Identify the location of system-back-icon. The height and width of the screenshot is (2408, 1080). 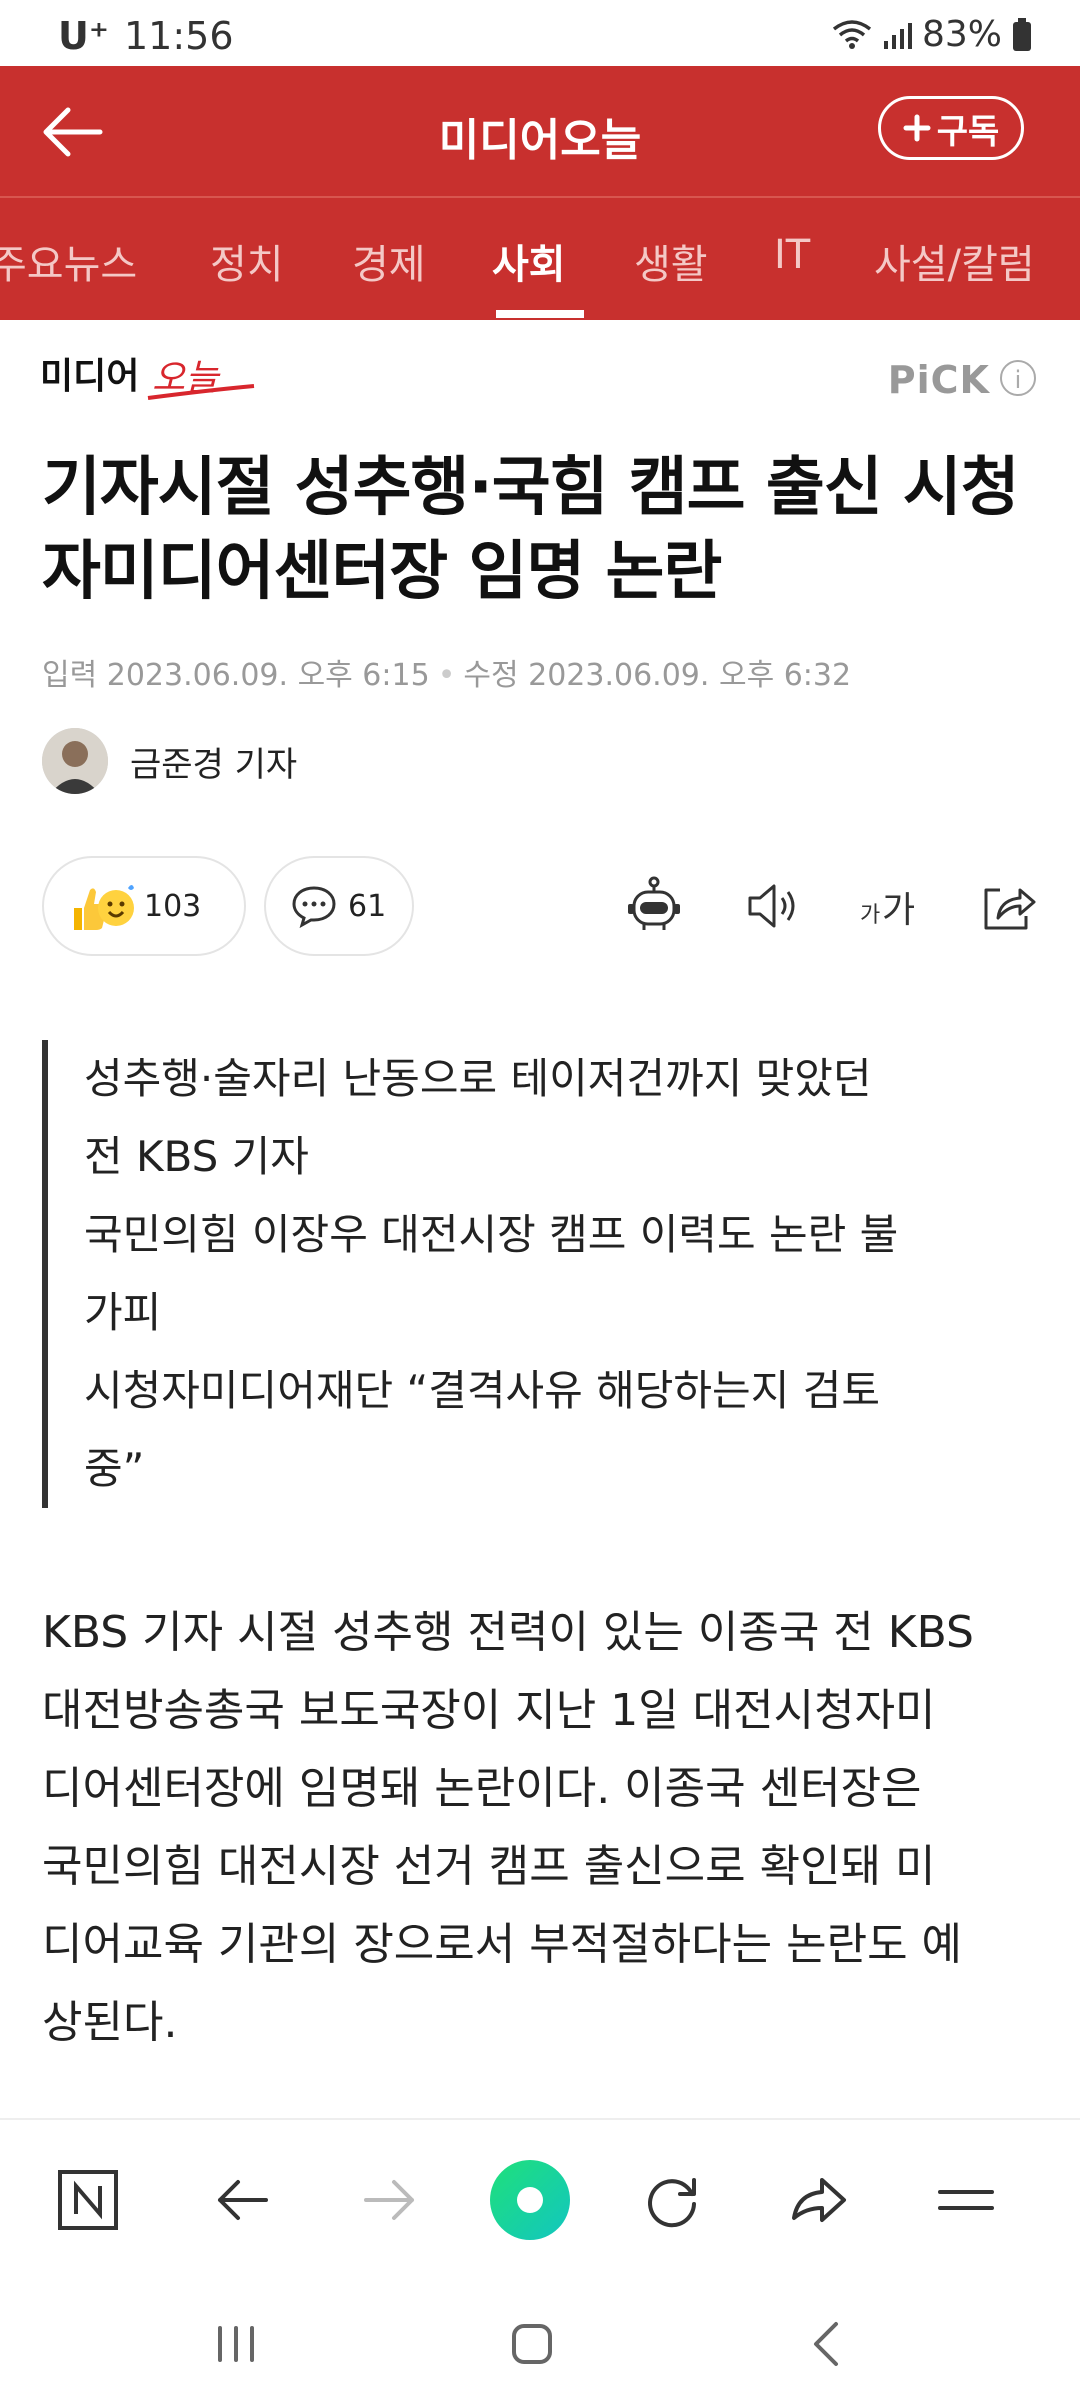
(826, 2344).